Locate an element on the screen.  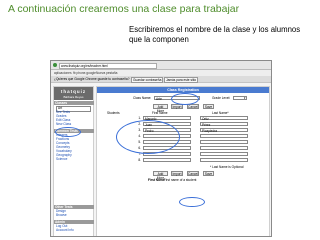
highlight-ellipse-new-class is located at coordinates (68, 132).